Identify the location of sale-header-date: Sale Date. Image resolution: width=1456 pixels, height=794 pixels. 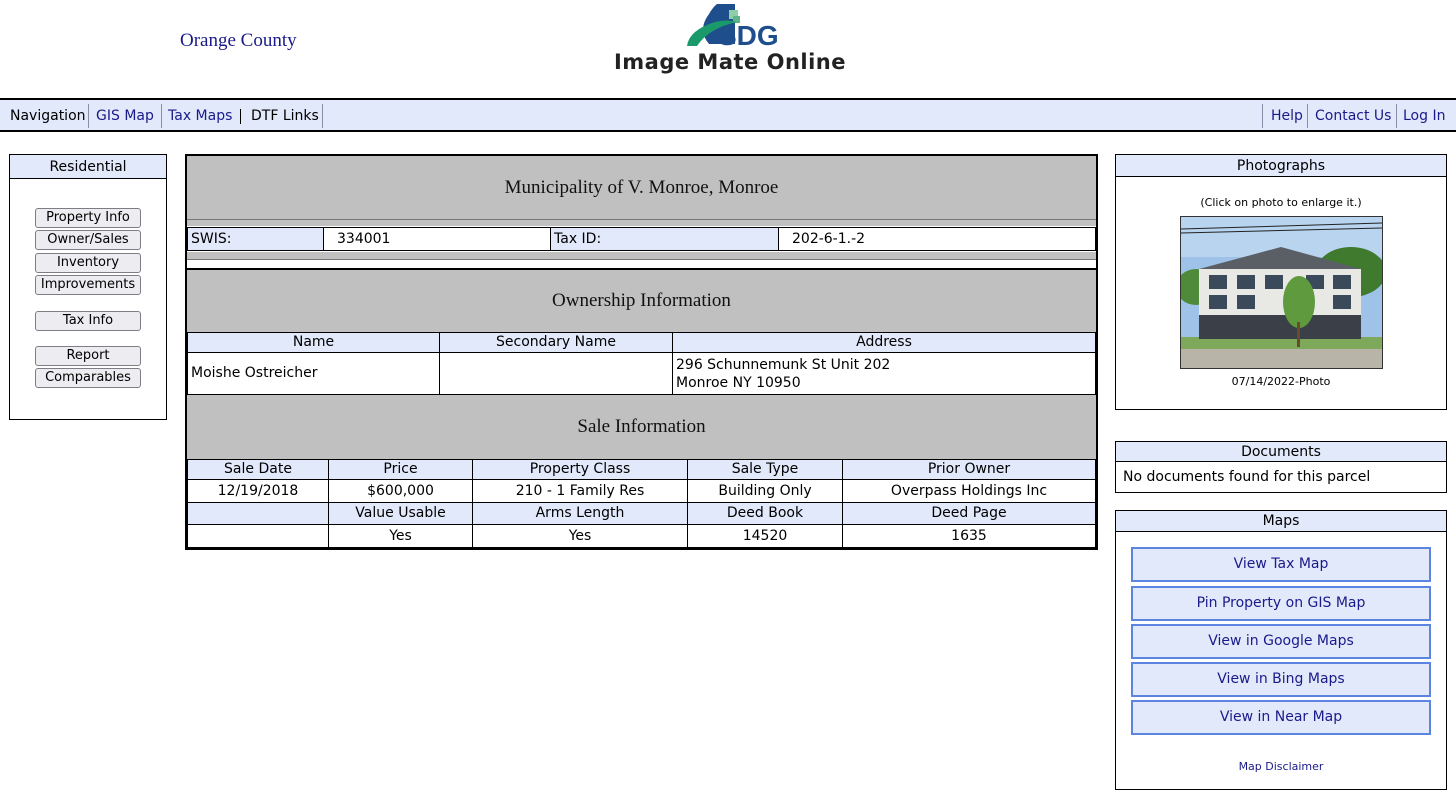
(258, 469).